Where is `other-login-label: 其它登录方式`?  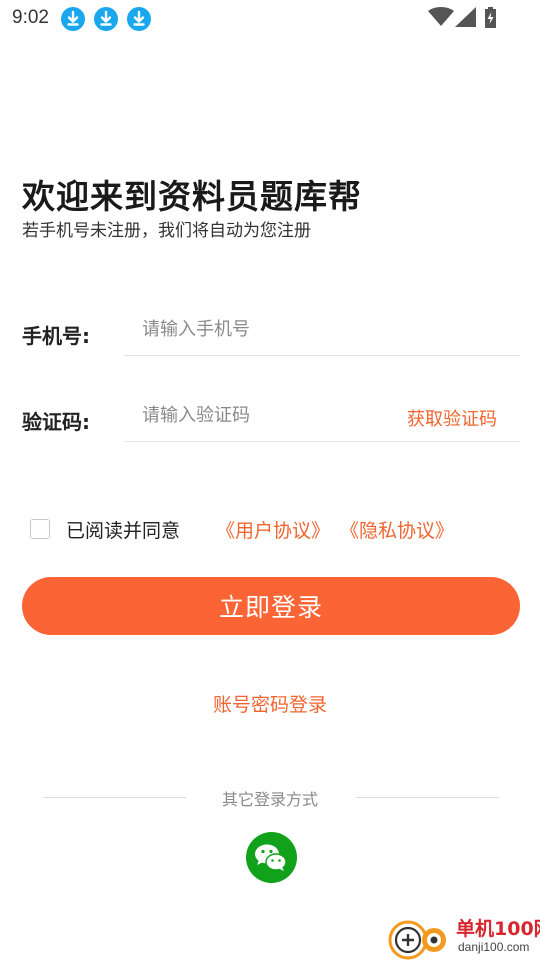
other-login-label: 其它登录方式 is located at coordinates (269, 799).